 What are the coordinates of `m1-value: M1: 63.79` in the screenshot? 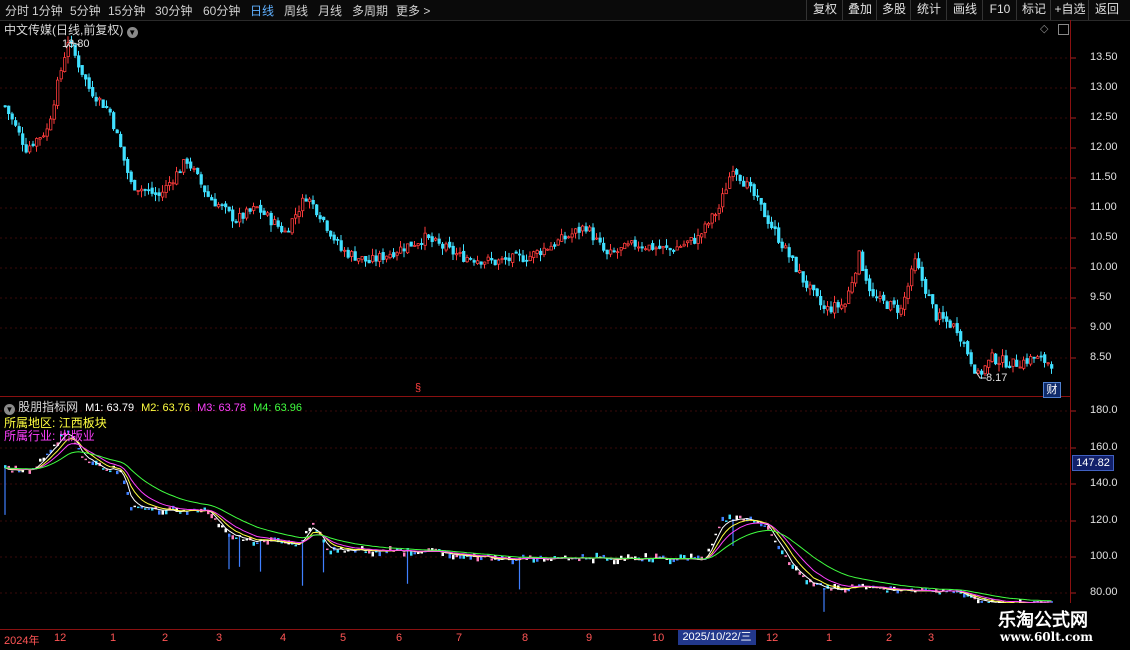 It's located at (110, 408).